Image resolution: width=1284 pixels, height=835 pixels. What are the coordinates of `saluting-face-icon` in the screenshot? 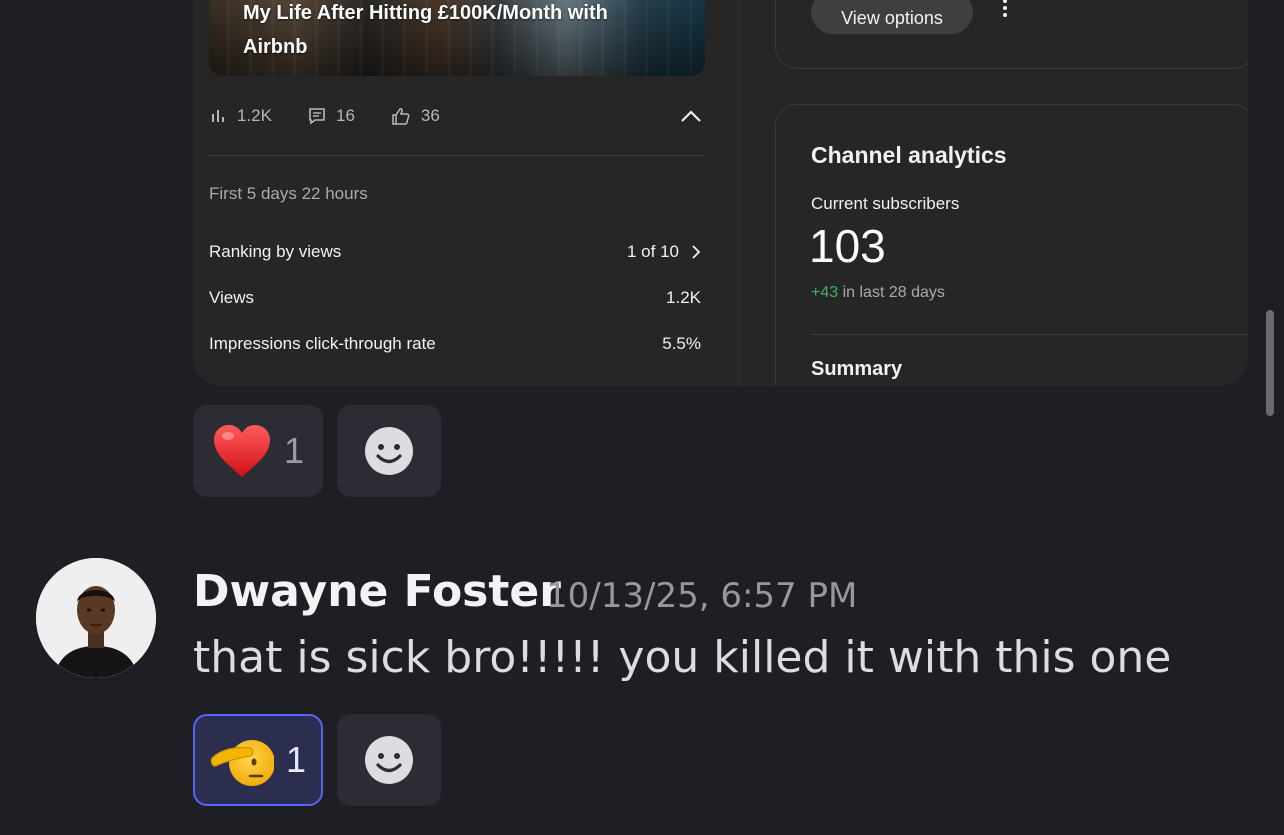 It's located at (242, 763).